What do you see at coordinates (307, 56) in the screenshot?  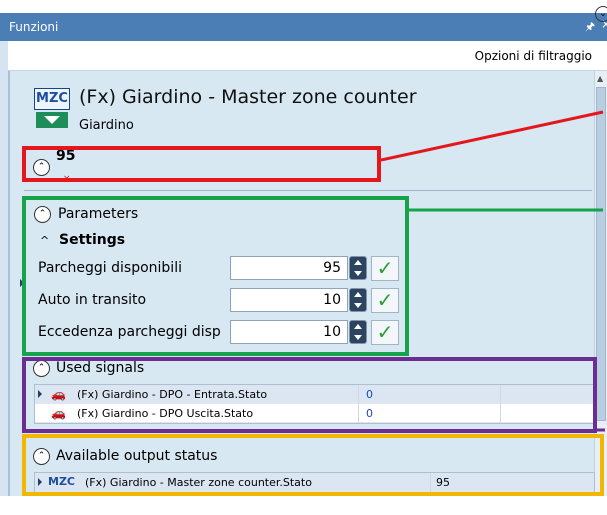 I see `filter-bar: Opzioni di filtraggio` at bounding box center [307, 56].